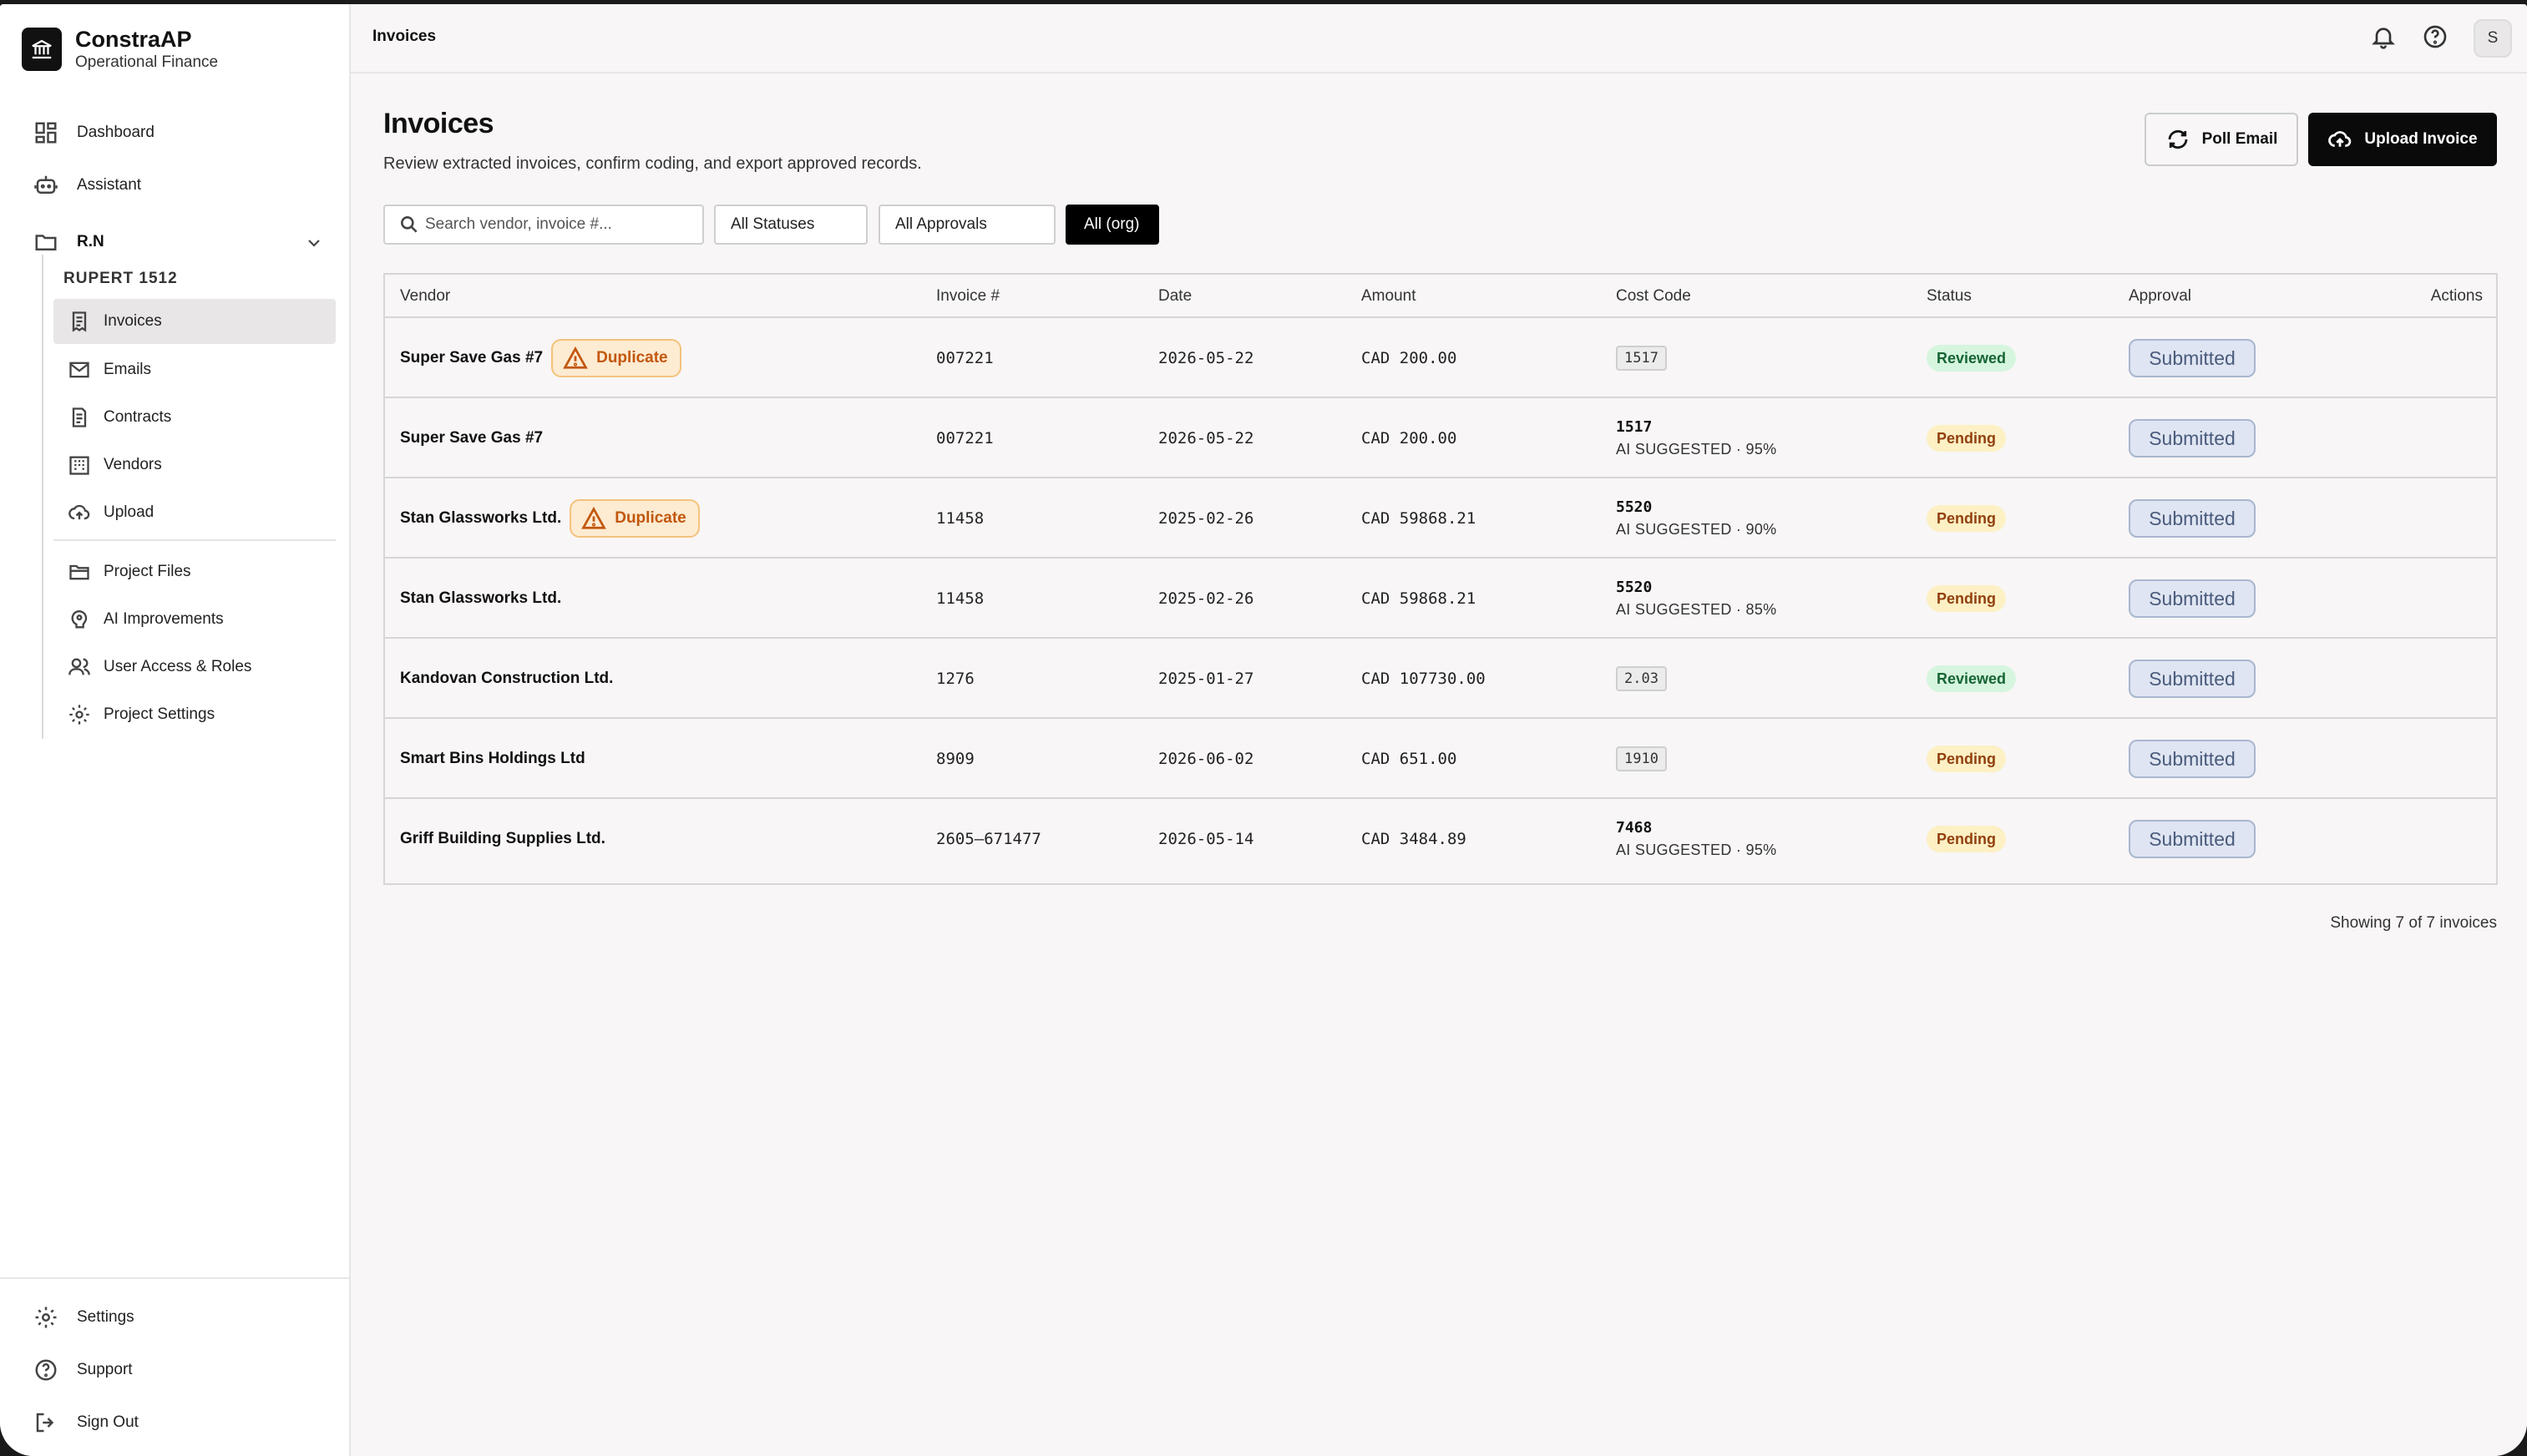  I want to click on invoice-number: 11458, so click(960, 518).